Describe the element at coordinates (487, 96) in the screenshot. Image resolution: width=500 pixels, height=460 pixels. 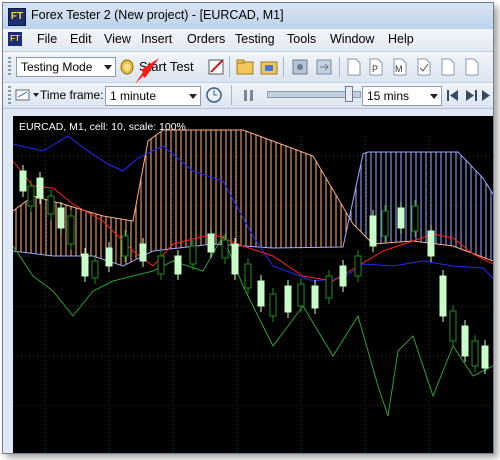
I see `play-icon` at that location.